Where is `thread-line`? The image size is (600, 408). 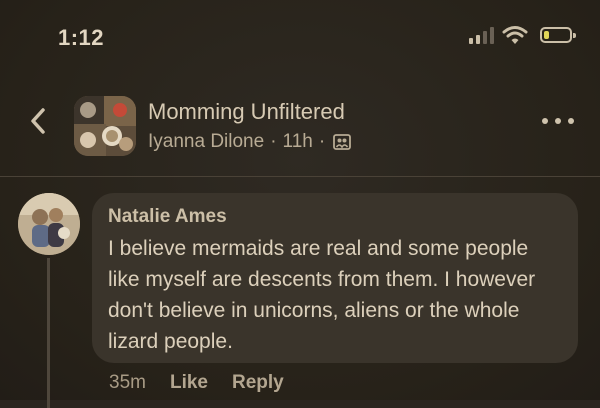 thread-line is located at coordinates (48, 333).